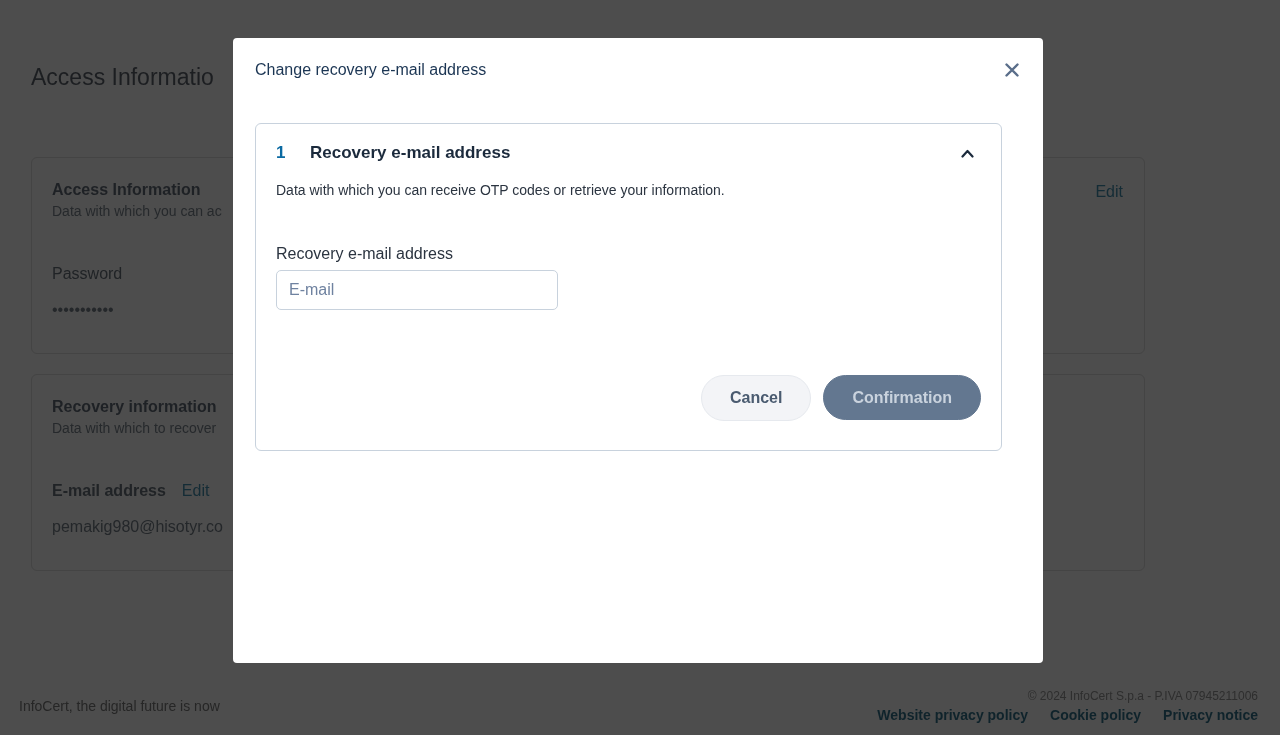  I want to click on footer-link: Website privacy policy, so click(953, 715).